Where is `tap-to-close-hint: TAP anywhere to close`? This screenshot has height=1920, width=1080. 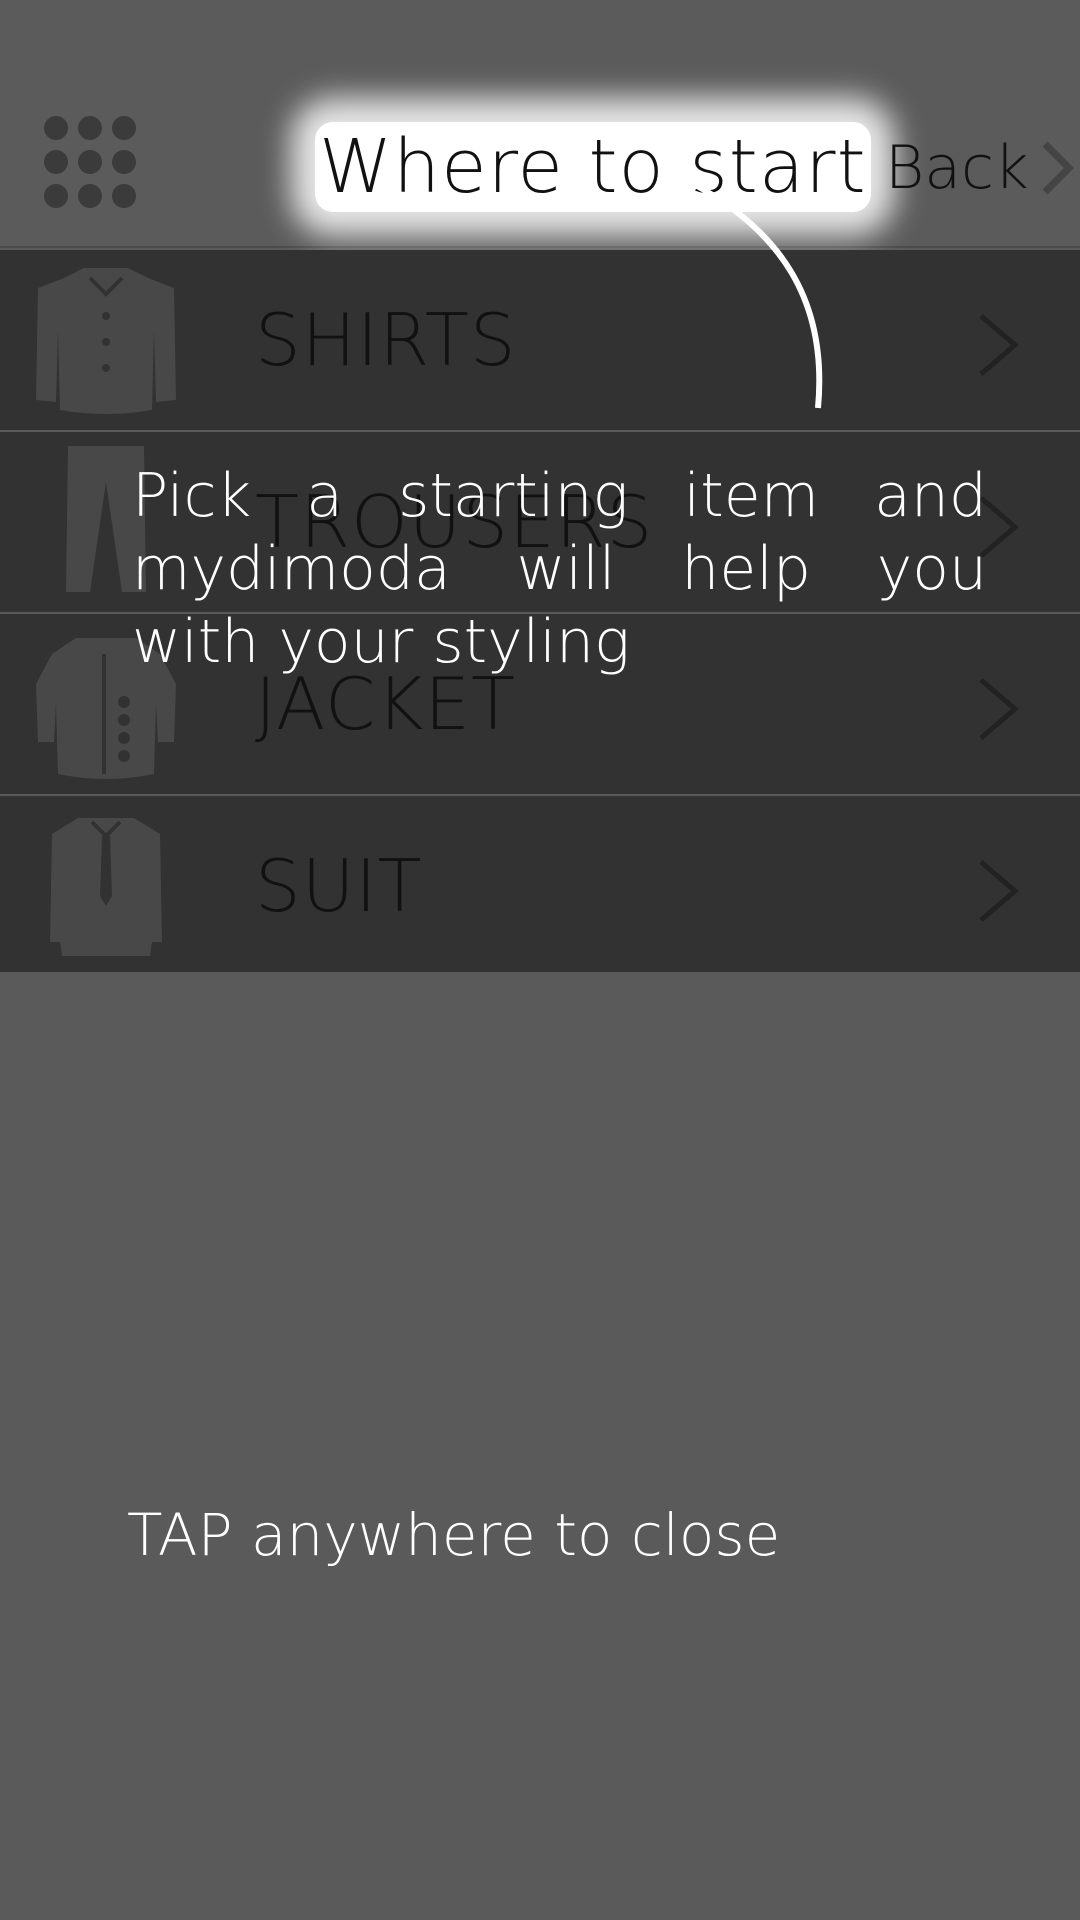 tap-to-close-hint: TAP anywhere to close is located at coordinates (453, 1535).